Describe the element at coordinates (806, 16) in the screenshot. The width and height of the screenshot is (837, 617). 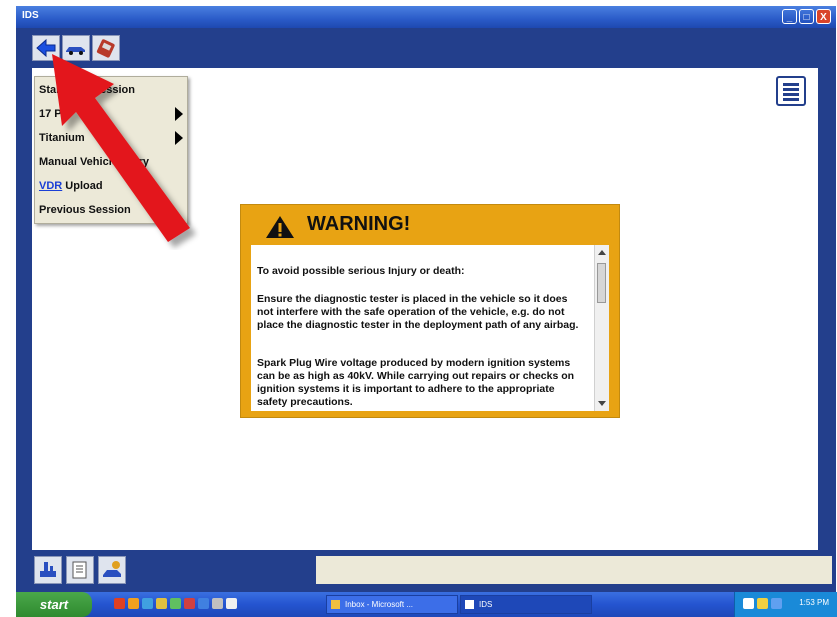
I see `maximize-button: □` at that location.